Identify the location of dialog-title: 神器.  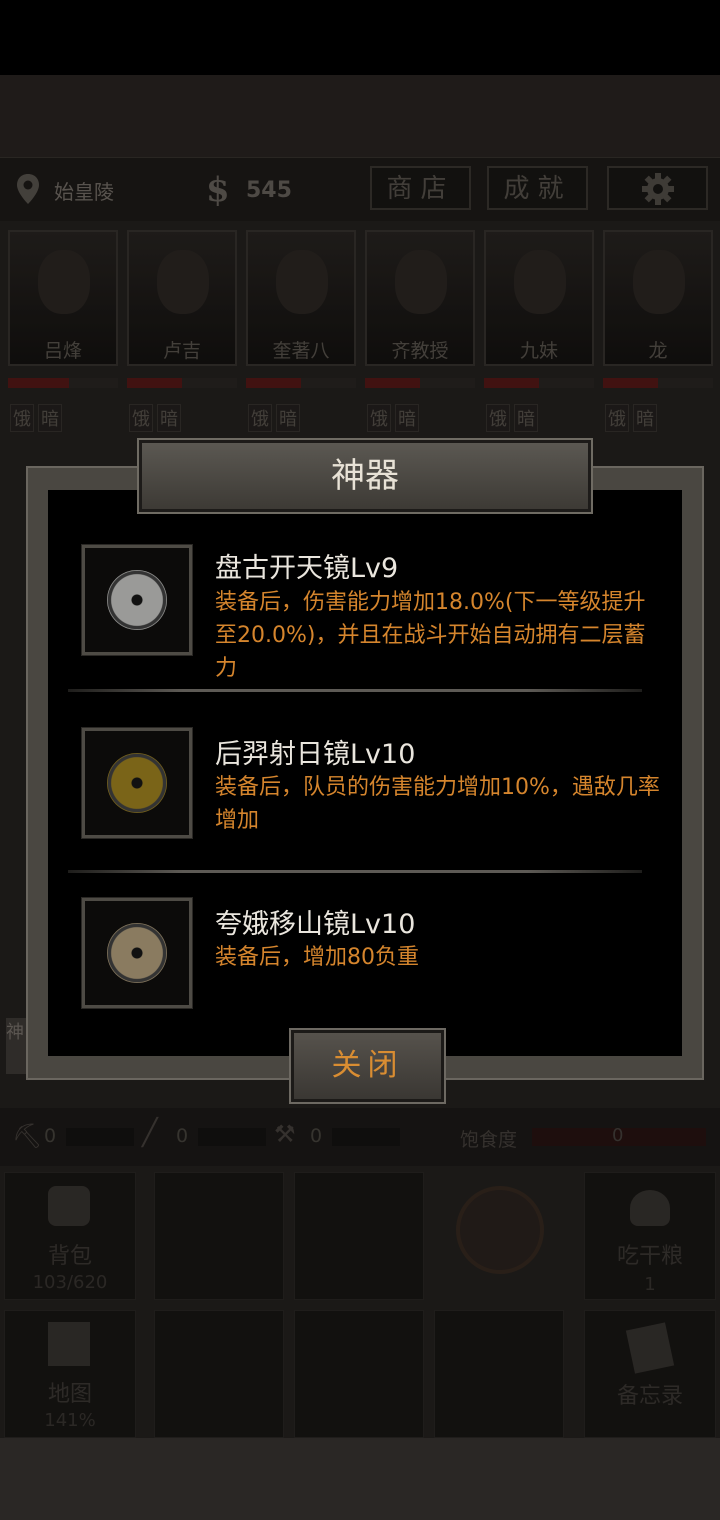
(365, 476).